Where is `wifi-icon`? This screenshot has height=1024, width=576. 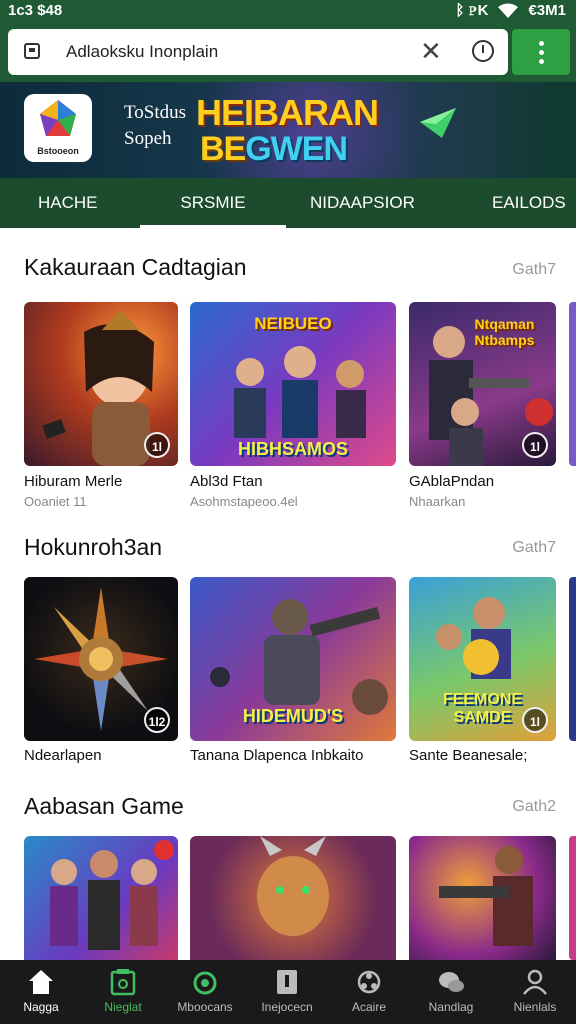 wifi-icon is located at coordinates (508, 10).